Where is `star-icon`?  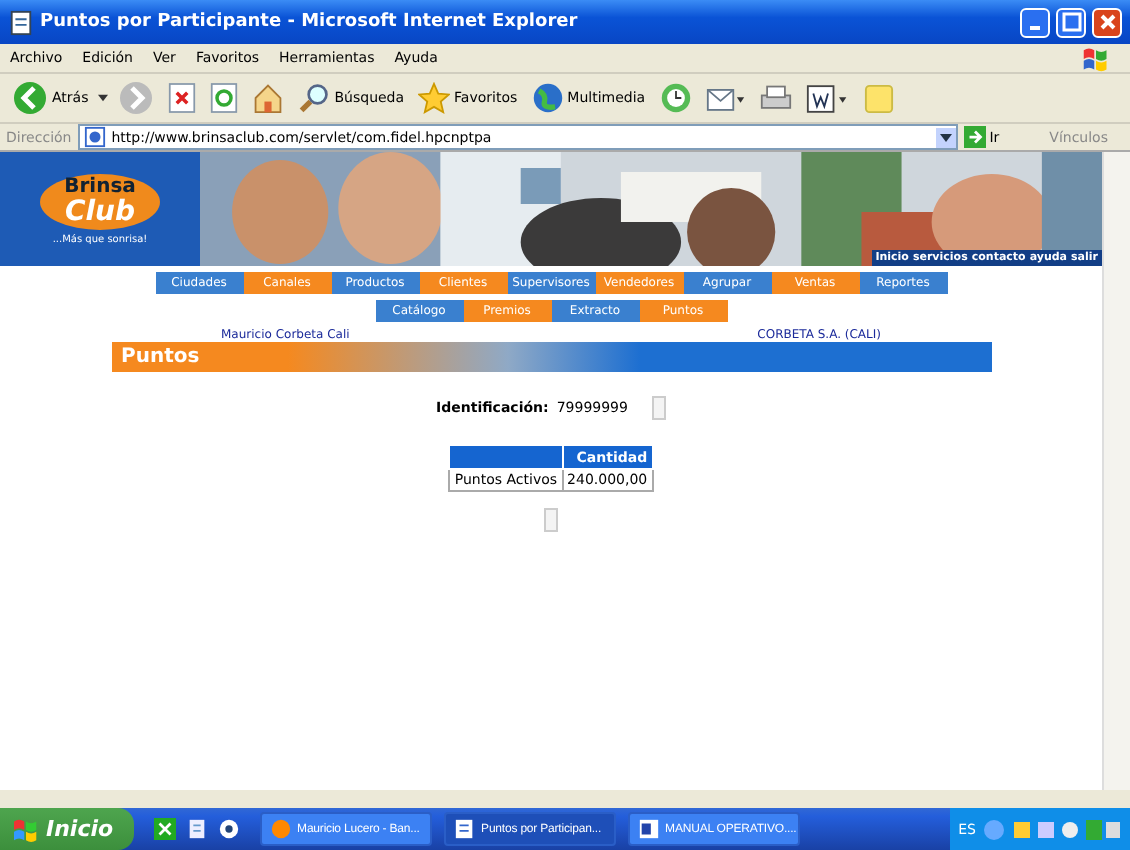
star-icon is located at coordinates (434, 98).